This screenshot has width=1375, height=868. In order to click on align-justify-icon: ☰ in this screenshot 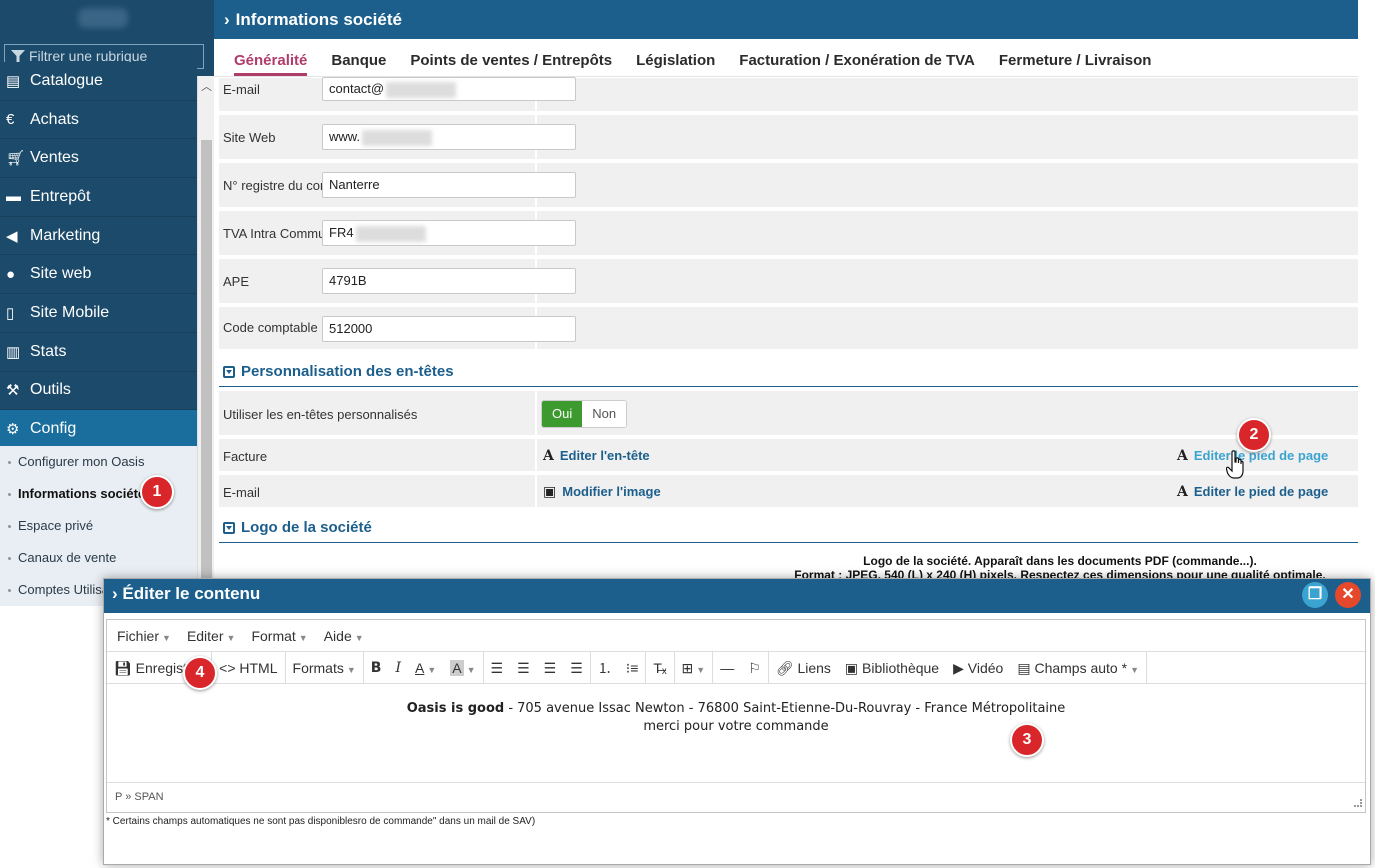, I will do `click(576, 668)`.